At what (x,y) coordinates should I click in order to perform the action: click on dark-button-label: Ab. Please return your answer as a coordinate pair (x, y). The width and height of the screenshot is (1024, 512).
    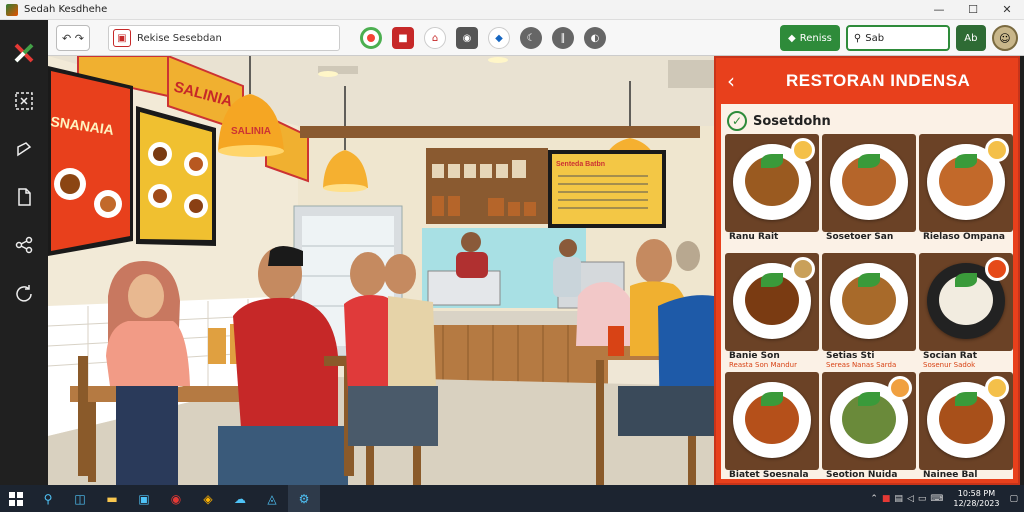
    Looking at the image, I should click on (971, 38).